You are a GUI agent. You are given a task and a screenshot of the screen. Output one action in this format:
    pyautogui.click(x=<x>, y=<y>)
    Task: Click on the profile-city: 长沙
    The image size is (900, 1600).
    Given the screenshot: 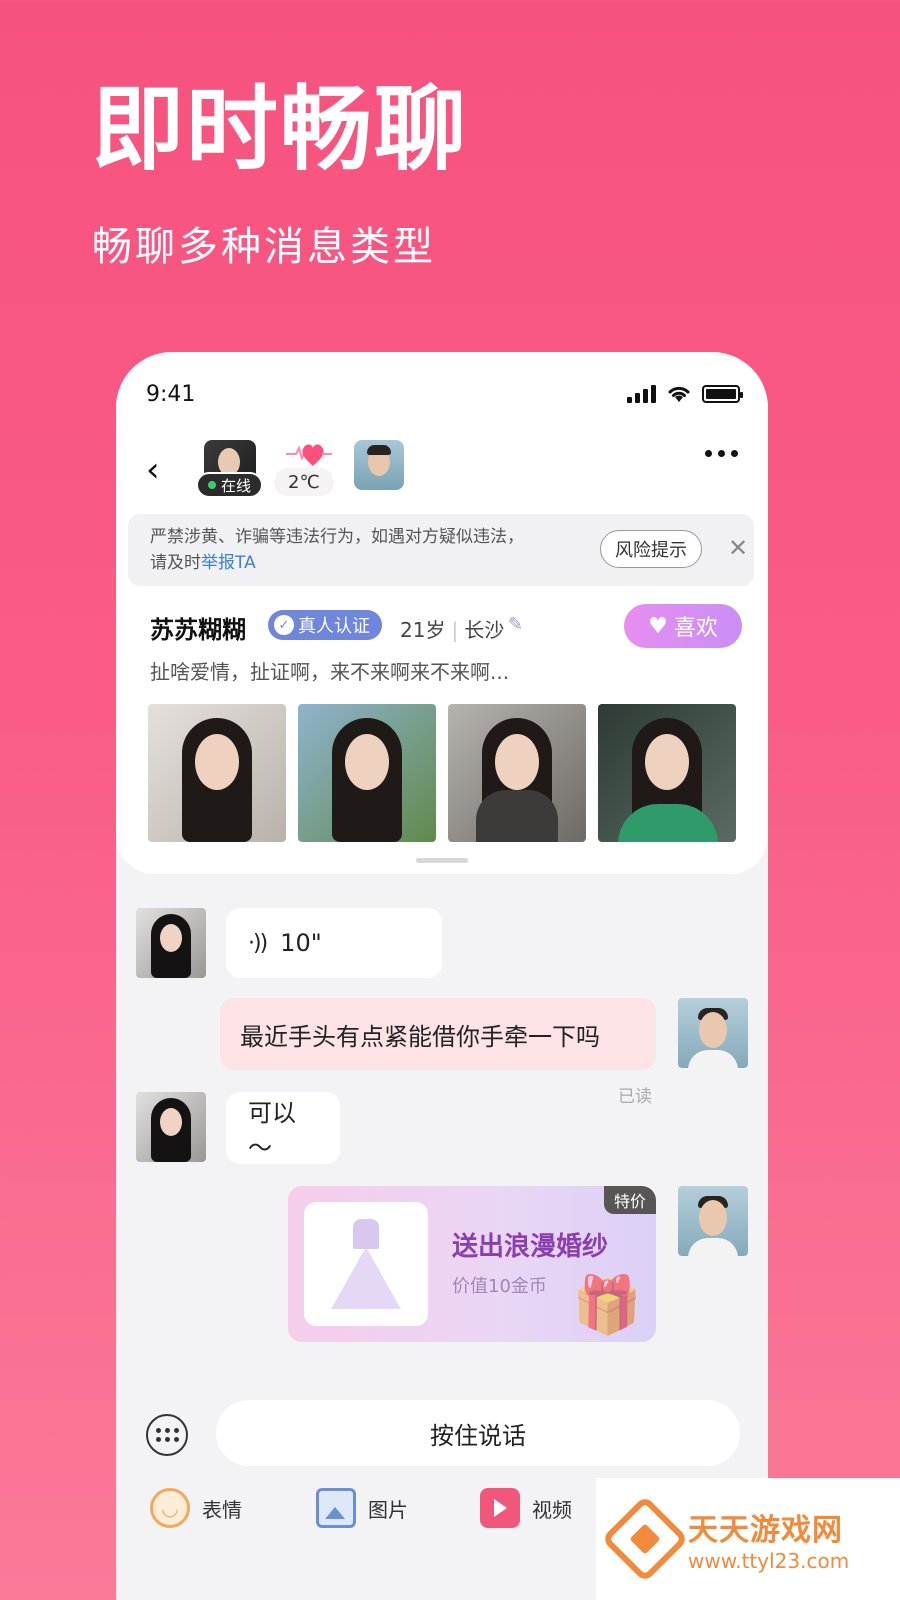 What is the action you would take?
    pyautogui.click(x=484, y=630)
    